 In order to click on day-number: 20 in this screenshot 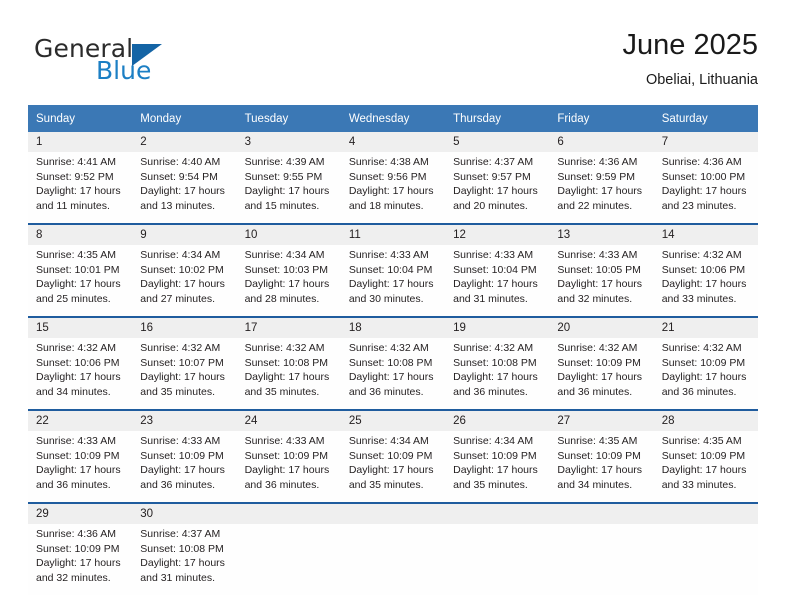, I will do `click(601, 327)`.